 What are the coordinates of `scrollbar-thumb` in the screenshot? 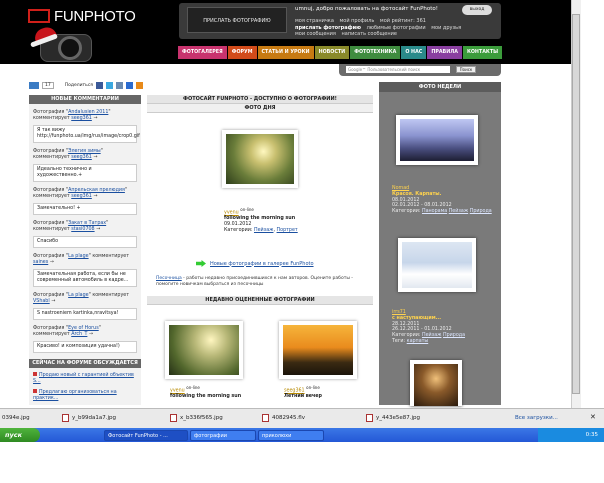 It's located at (576, 204).